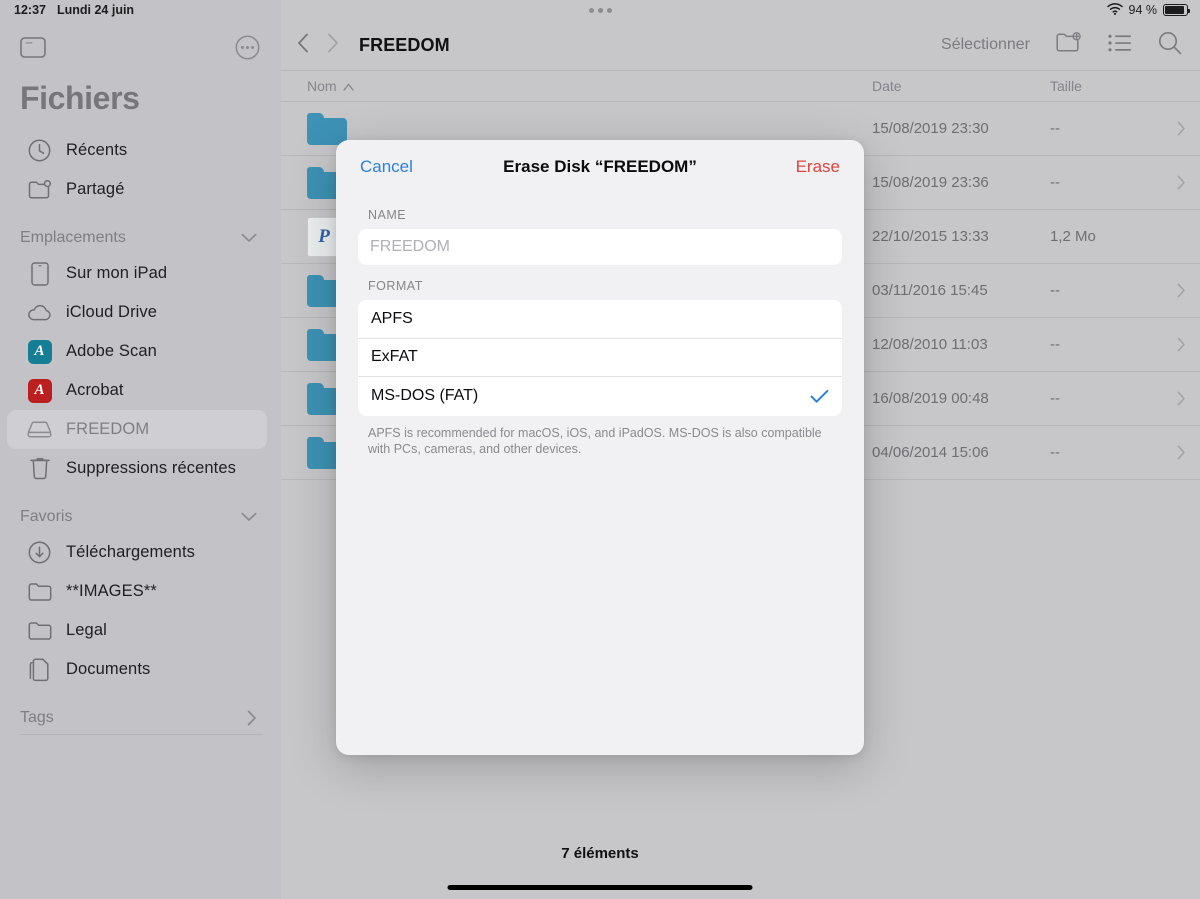  Describe the element at coordinates (46, 516) in the screenshot. I see `sidebar-section-title: Favoris` at that location.